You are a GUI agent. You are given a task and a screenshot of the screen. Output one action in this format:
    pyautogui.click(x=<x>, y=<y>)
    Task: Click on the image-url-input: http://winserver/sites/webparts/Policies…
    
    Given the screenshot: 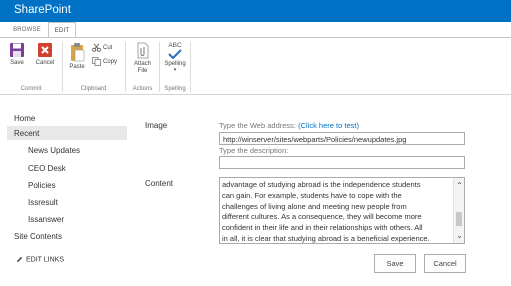 What is the action you would take?
    pyautogui.click(x=342, y=138)
    